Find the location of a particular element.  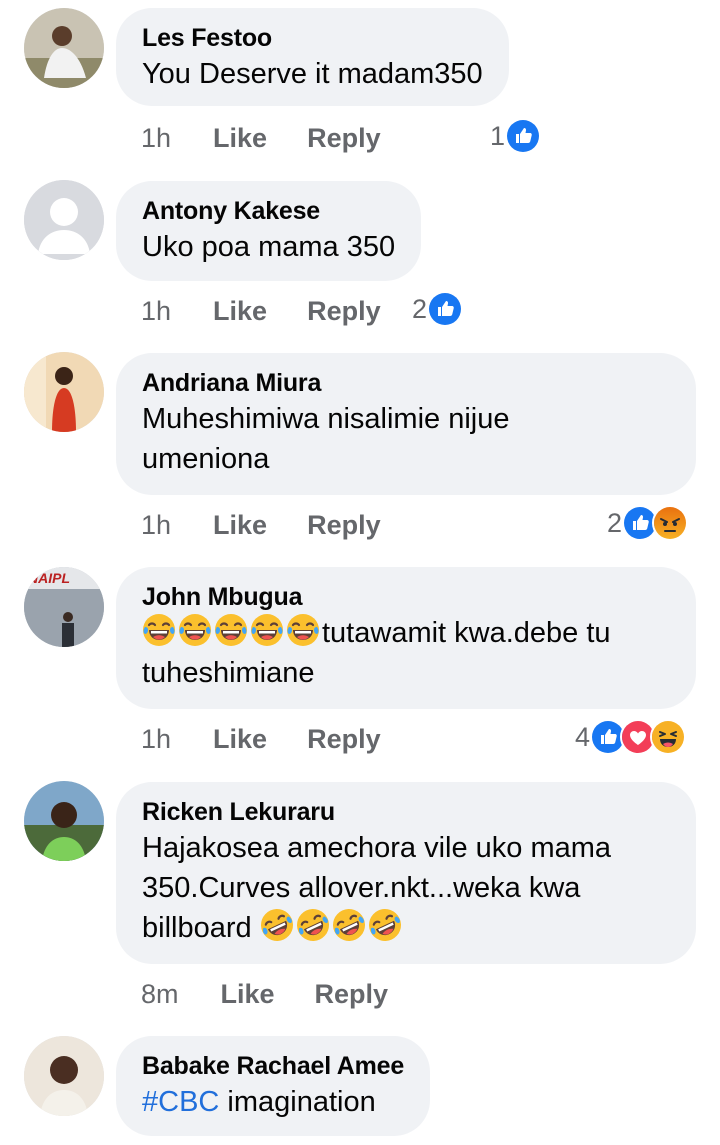

reaction-count: 1 is located at coordinates (498, 135).